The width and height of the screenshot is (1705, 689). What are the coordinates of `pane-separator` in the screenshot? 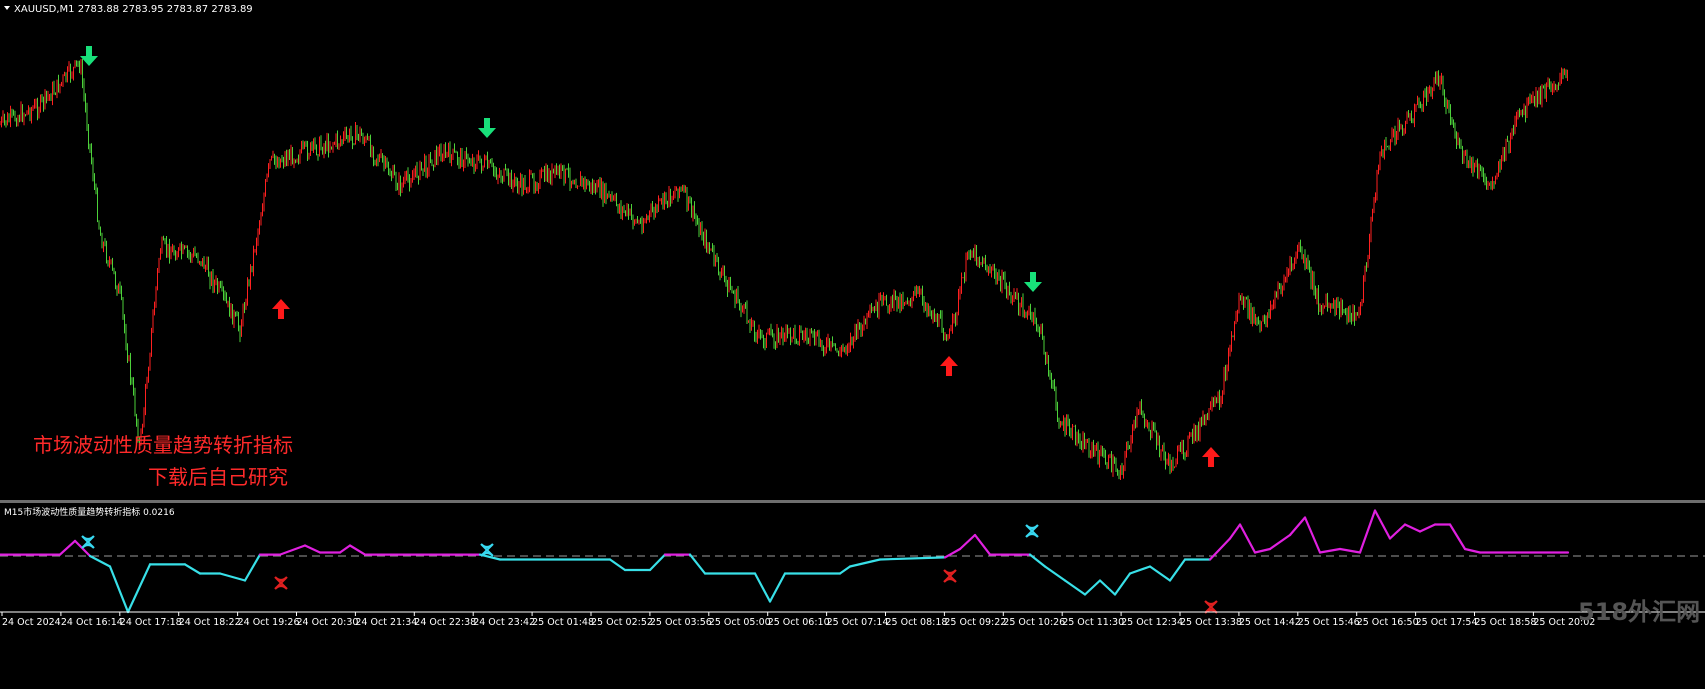 It's located at (852, 501).